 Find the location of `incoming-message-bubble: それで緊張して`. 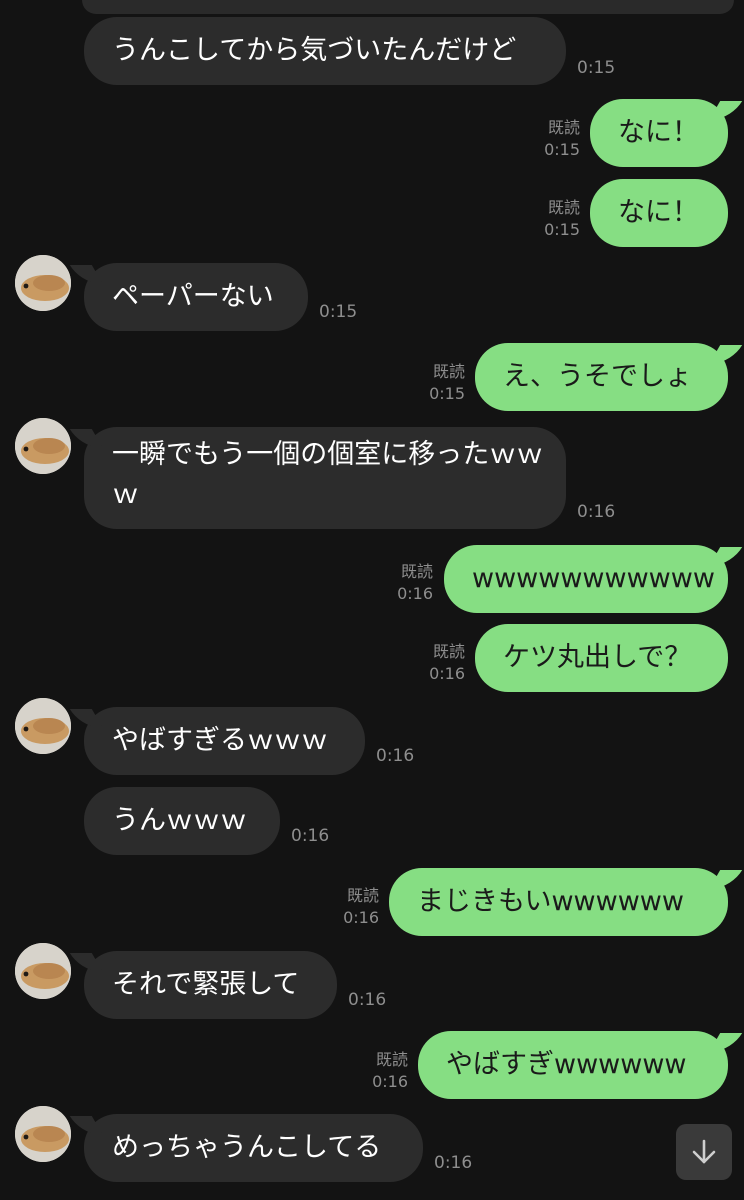

incoming-message-bubble: それで緊張して is located at coordinates (210, 985).